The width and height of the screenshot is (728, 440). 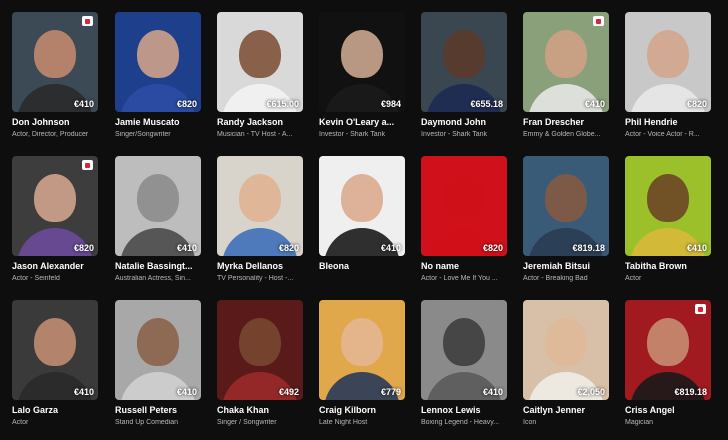 I want to click on price-label: €2,050, so click(x=591, y=392).